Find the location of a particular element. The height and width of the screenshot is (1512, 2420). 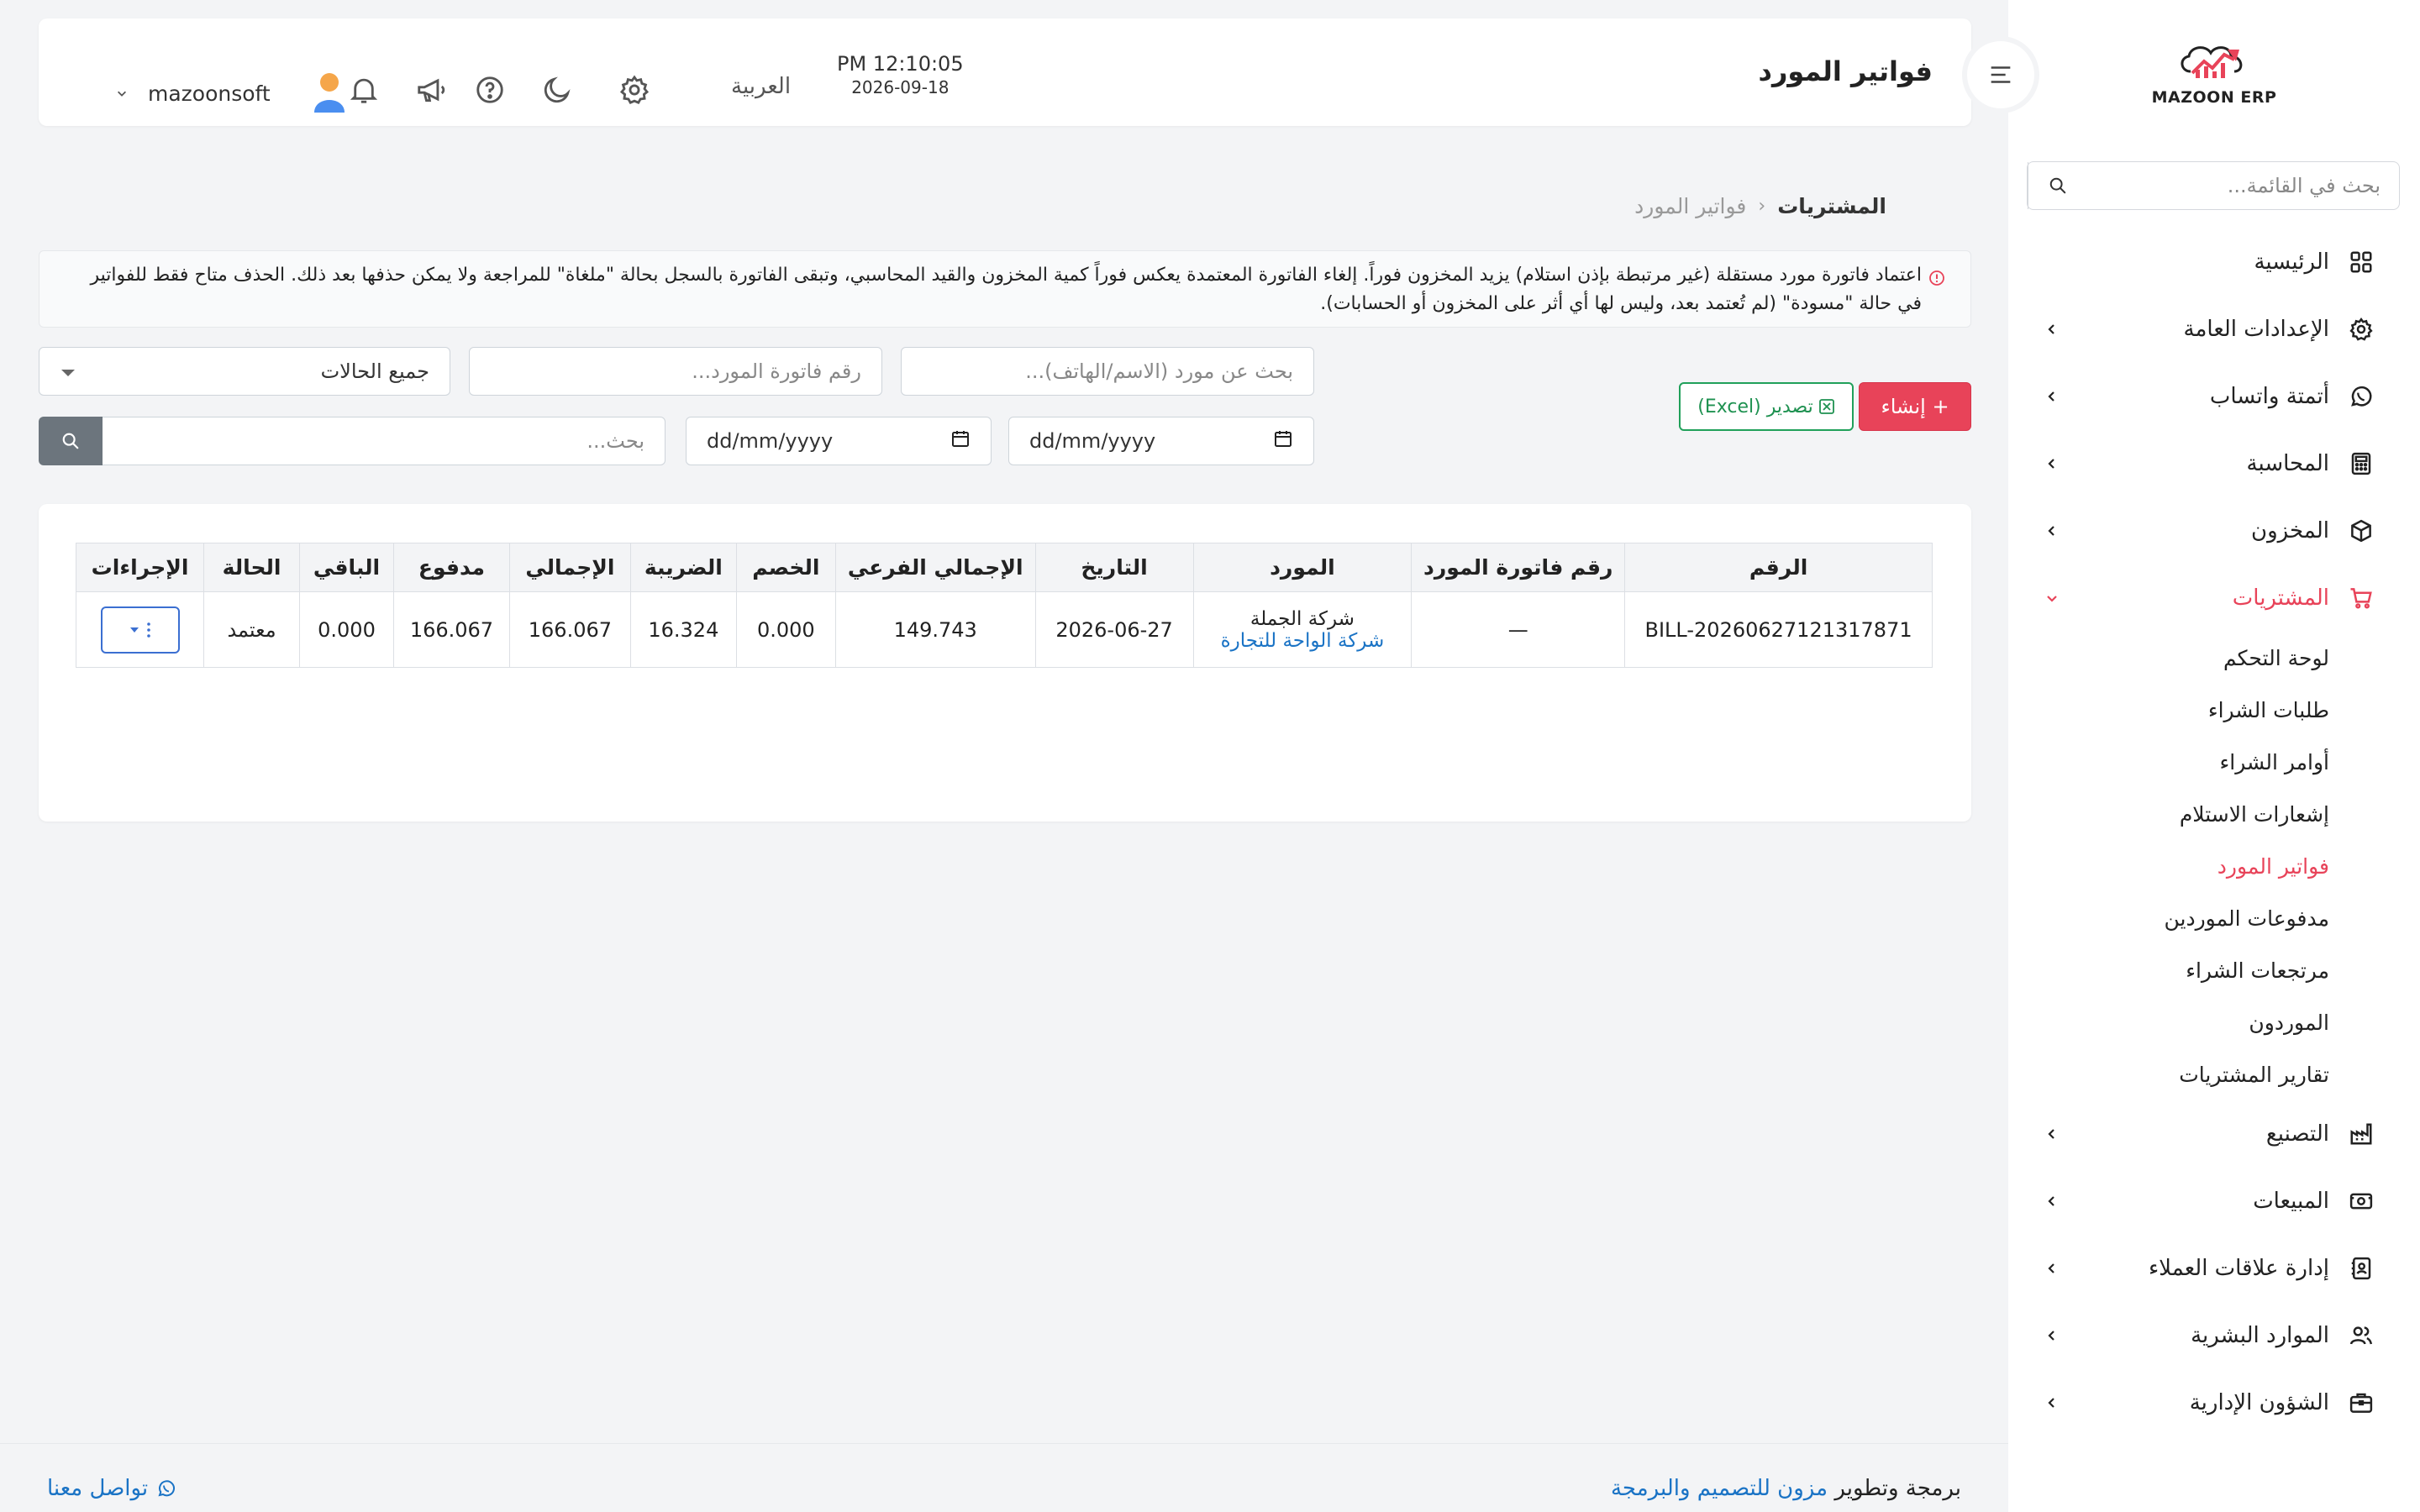

sidebar-item-accounting: المحاسبة is located at coordinates (2214, 463).